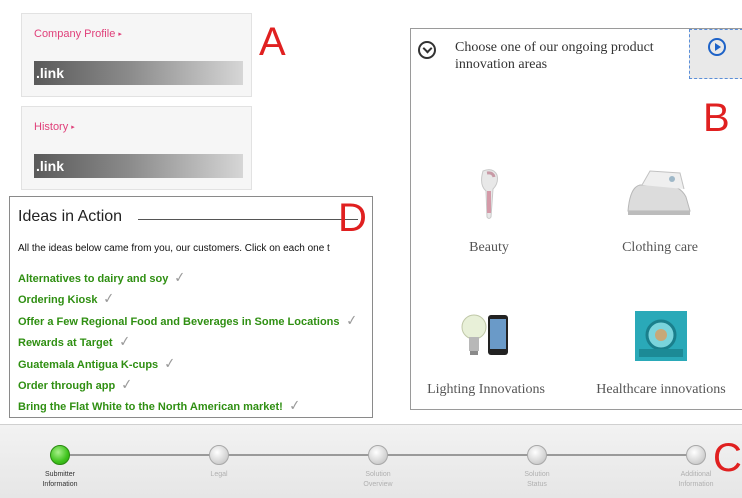 The height and width of the screenshot is (498, 742). Describe the element at coordinates (272, 42) in the screenshot. I see `annotation-letter-a: A` at that location.